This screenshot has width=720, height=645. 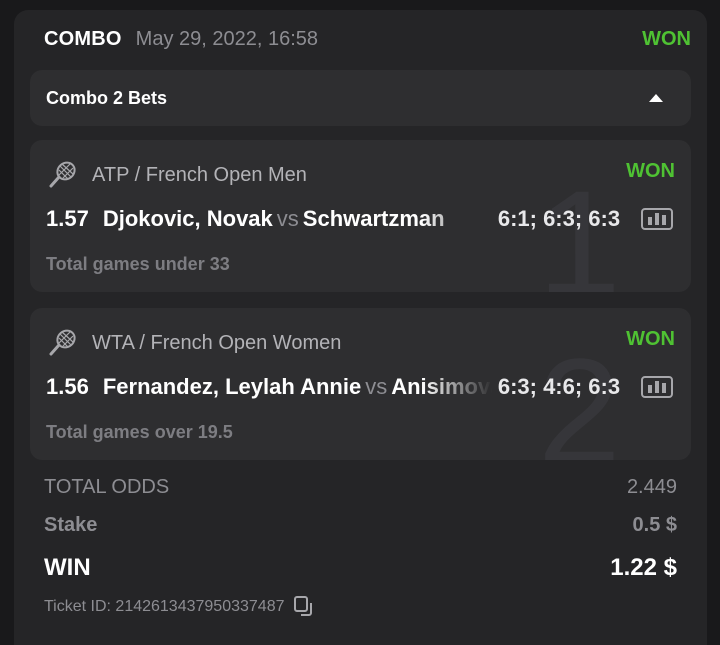 I want to click on ticket-id: Ticket ID: 2142613437950337487, so click(x=179, y=607).